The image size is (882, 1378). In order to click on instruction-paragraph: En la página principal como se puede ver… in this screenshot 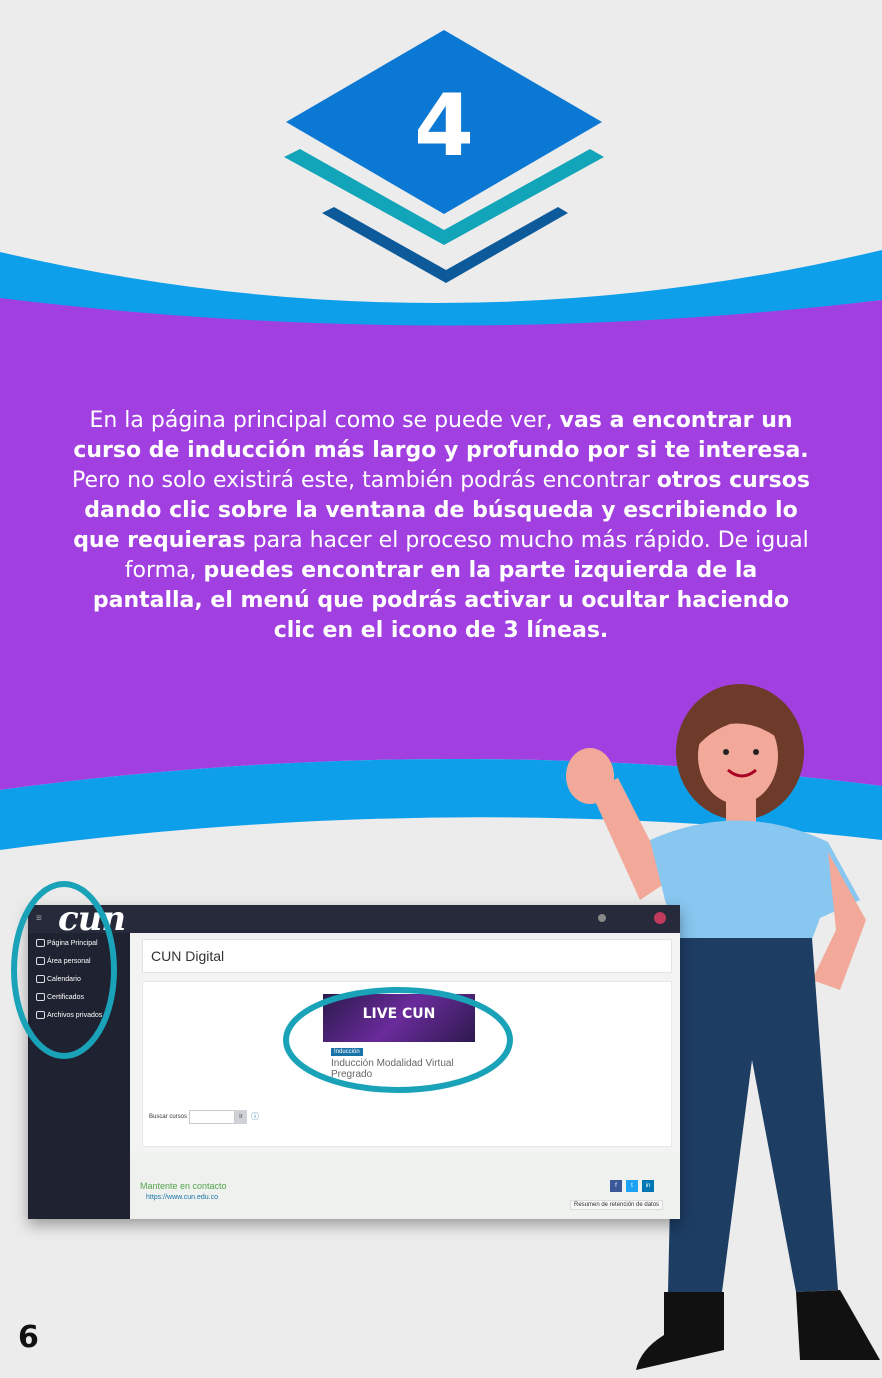, I will do `click(441, 526)`.